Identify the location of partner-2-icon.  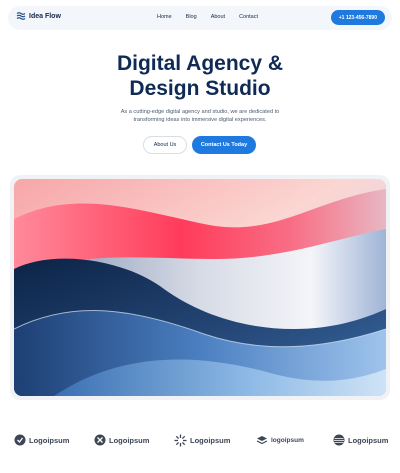
(100, 440).